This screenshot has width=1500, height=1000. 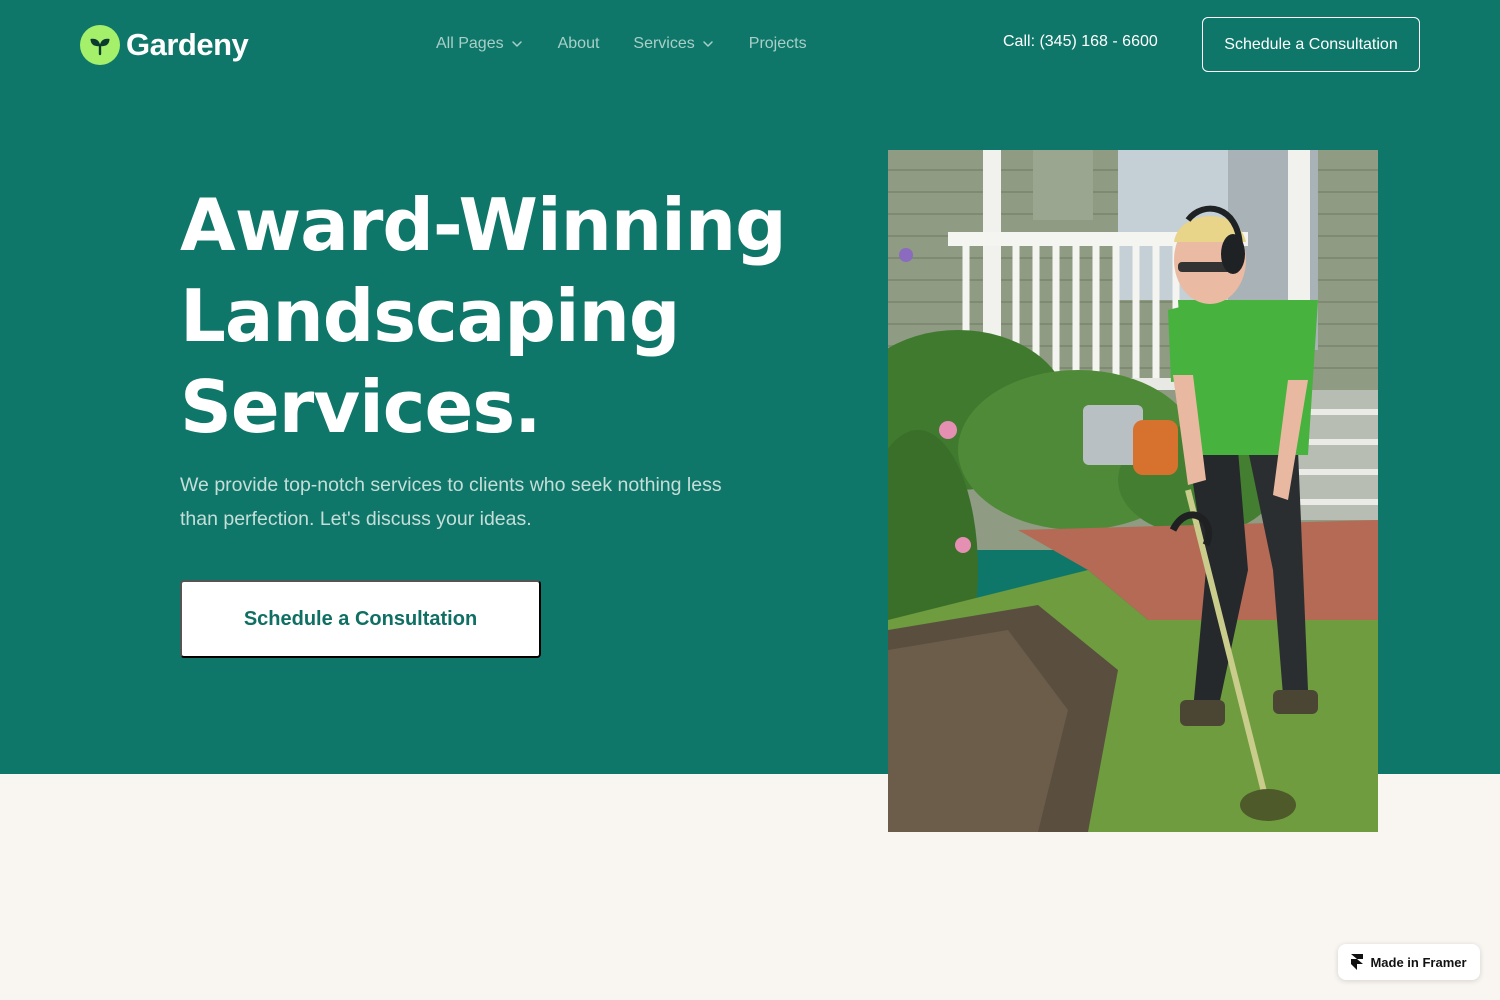 I want to click on phone-link: Call: (345) 168 - 6600, so click(x=1080, y=42).